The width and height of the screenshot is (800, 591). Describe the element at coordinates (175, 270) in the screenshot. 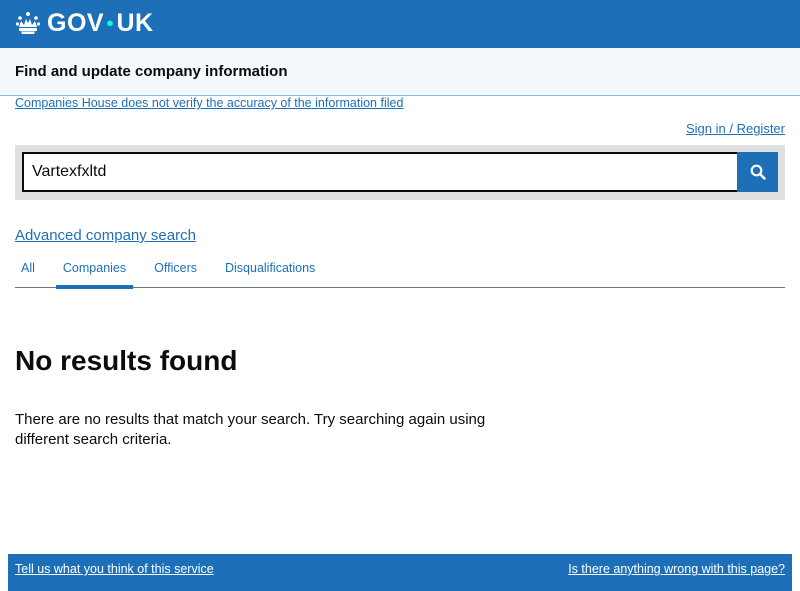

I see `tab-officers: Officers` at that location.